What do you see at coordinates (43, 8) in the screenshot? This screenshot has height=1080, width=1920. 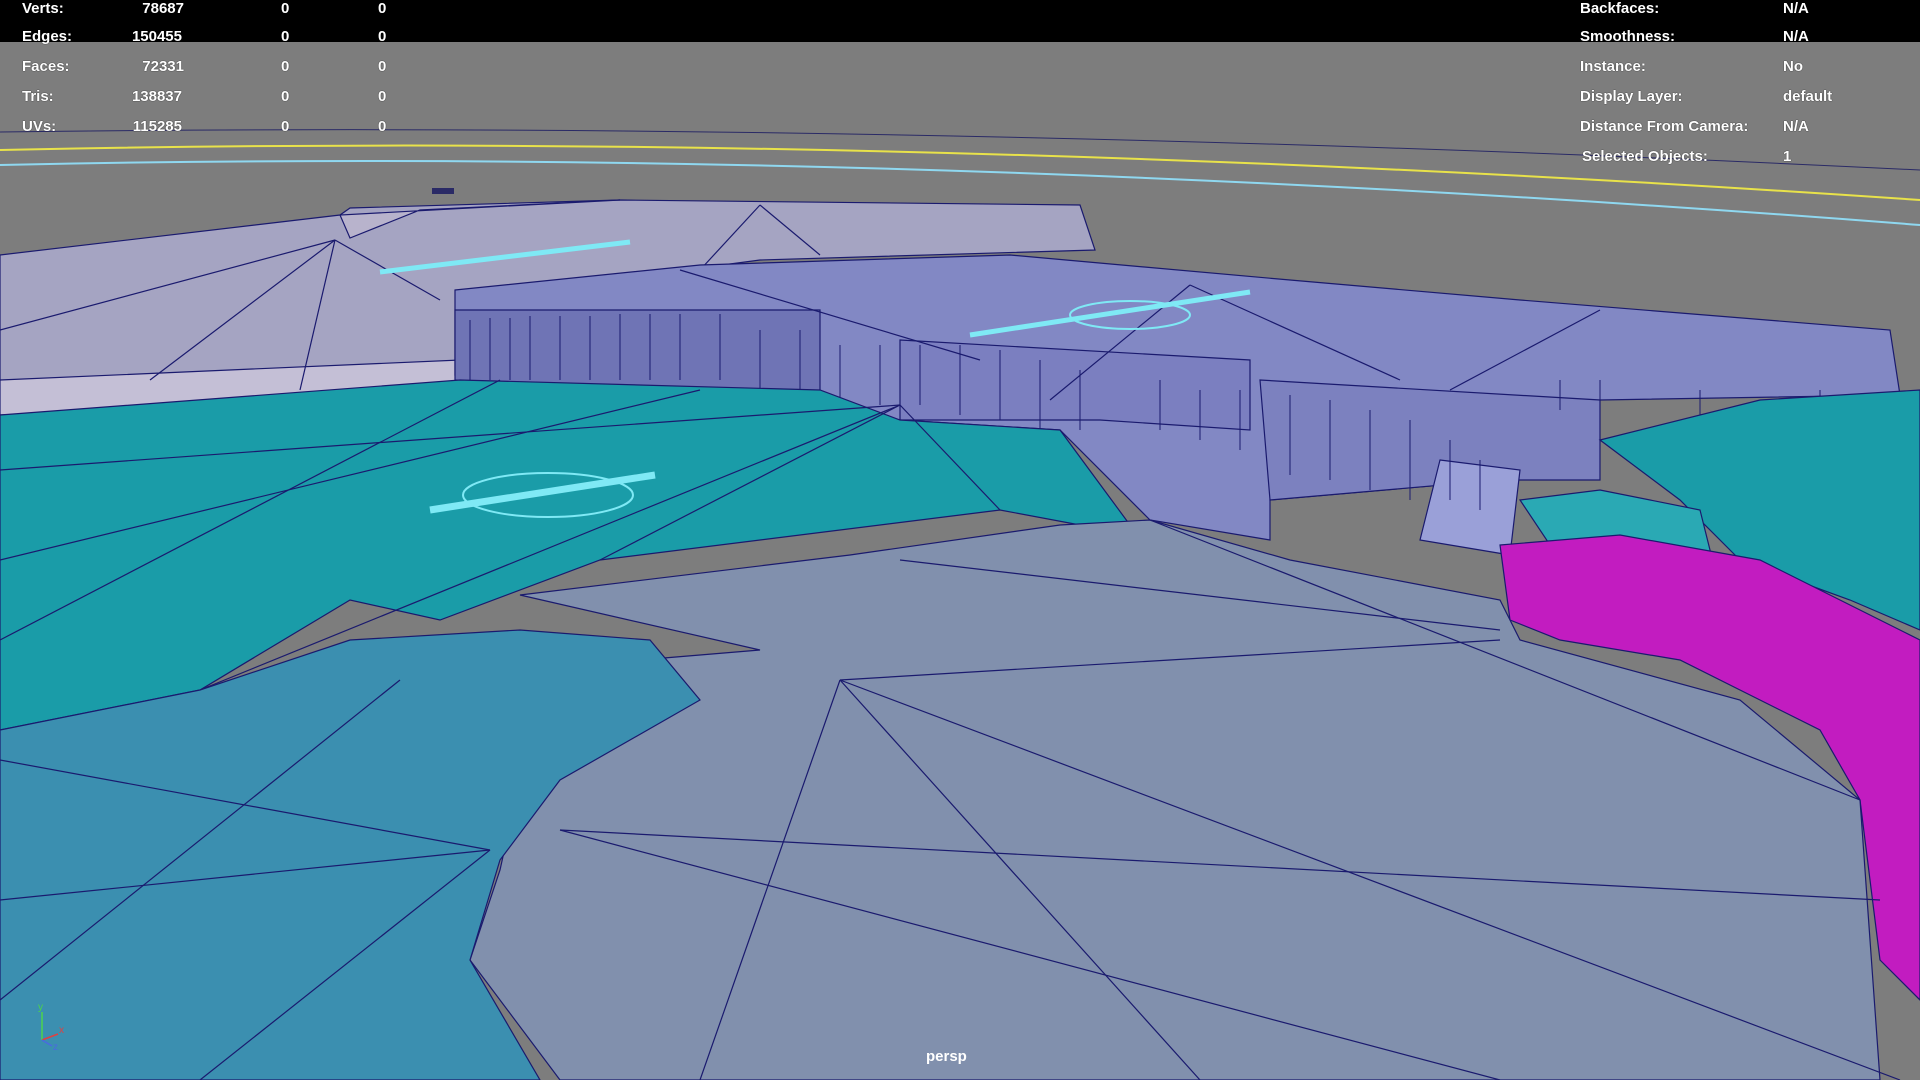 I see `stat-label-verts: Verts:` at bounding box center [43, 8].